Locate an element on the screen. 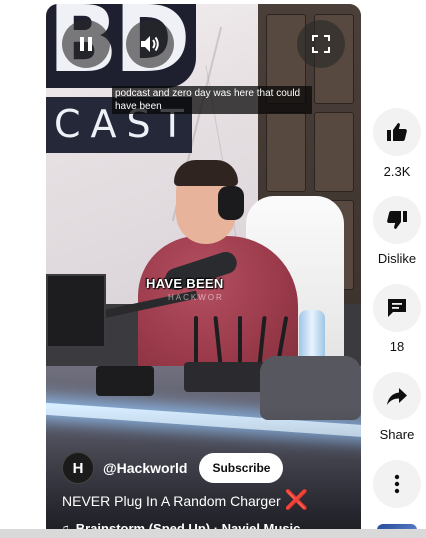  share-button is located at coordinates (397, 396).